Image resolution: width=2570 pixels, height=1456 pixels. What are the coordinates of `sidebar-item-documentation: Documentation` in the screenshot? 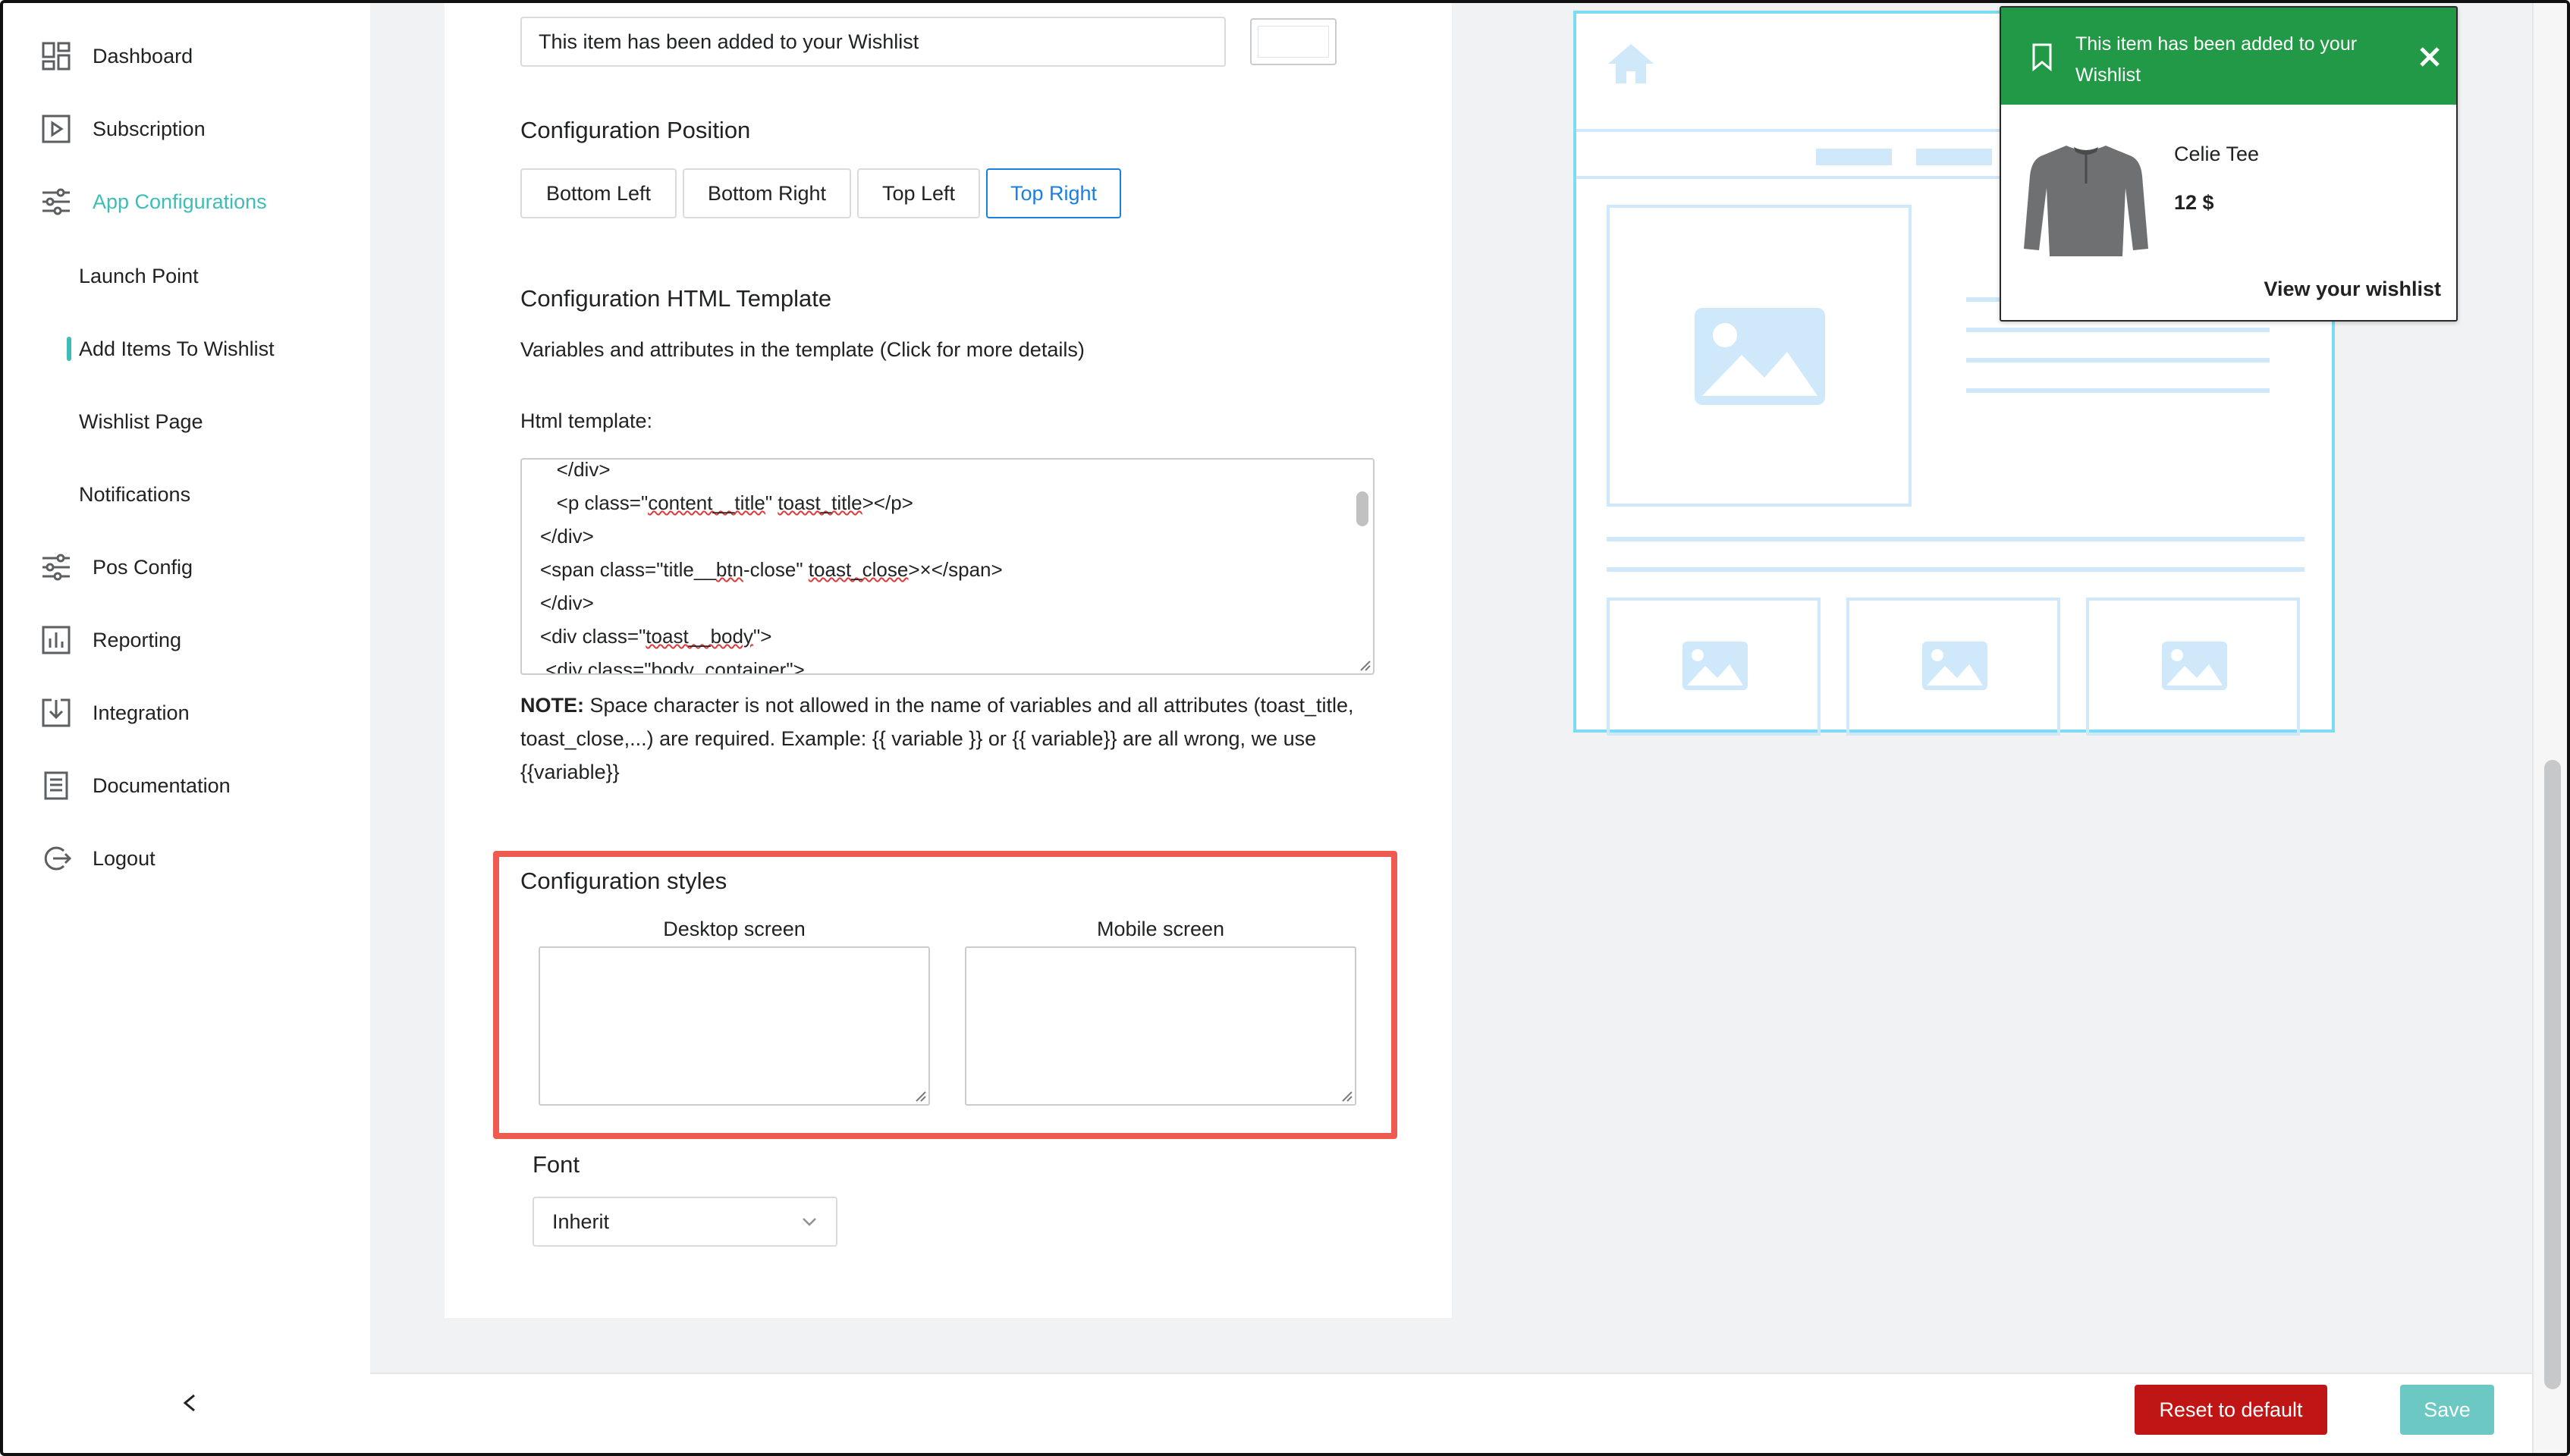 It's located at (135, 785).